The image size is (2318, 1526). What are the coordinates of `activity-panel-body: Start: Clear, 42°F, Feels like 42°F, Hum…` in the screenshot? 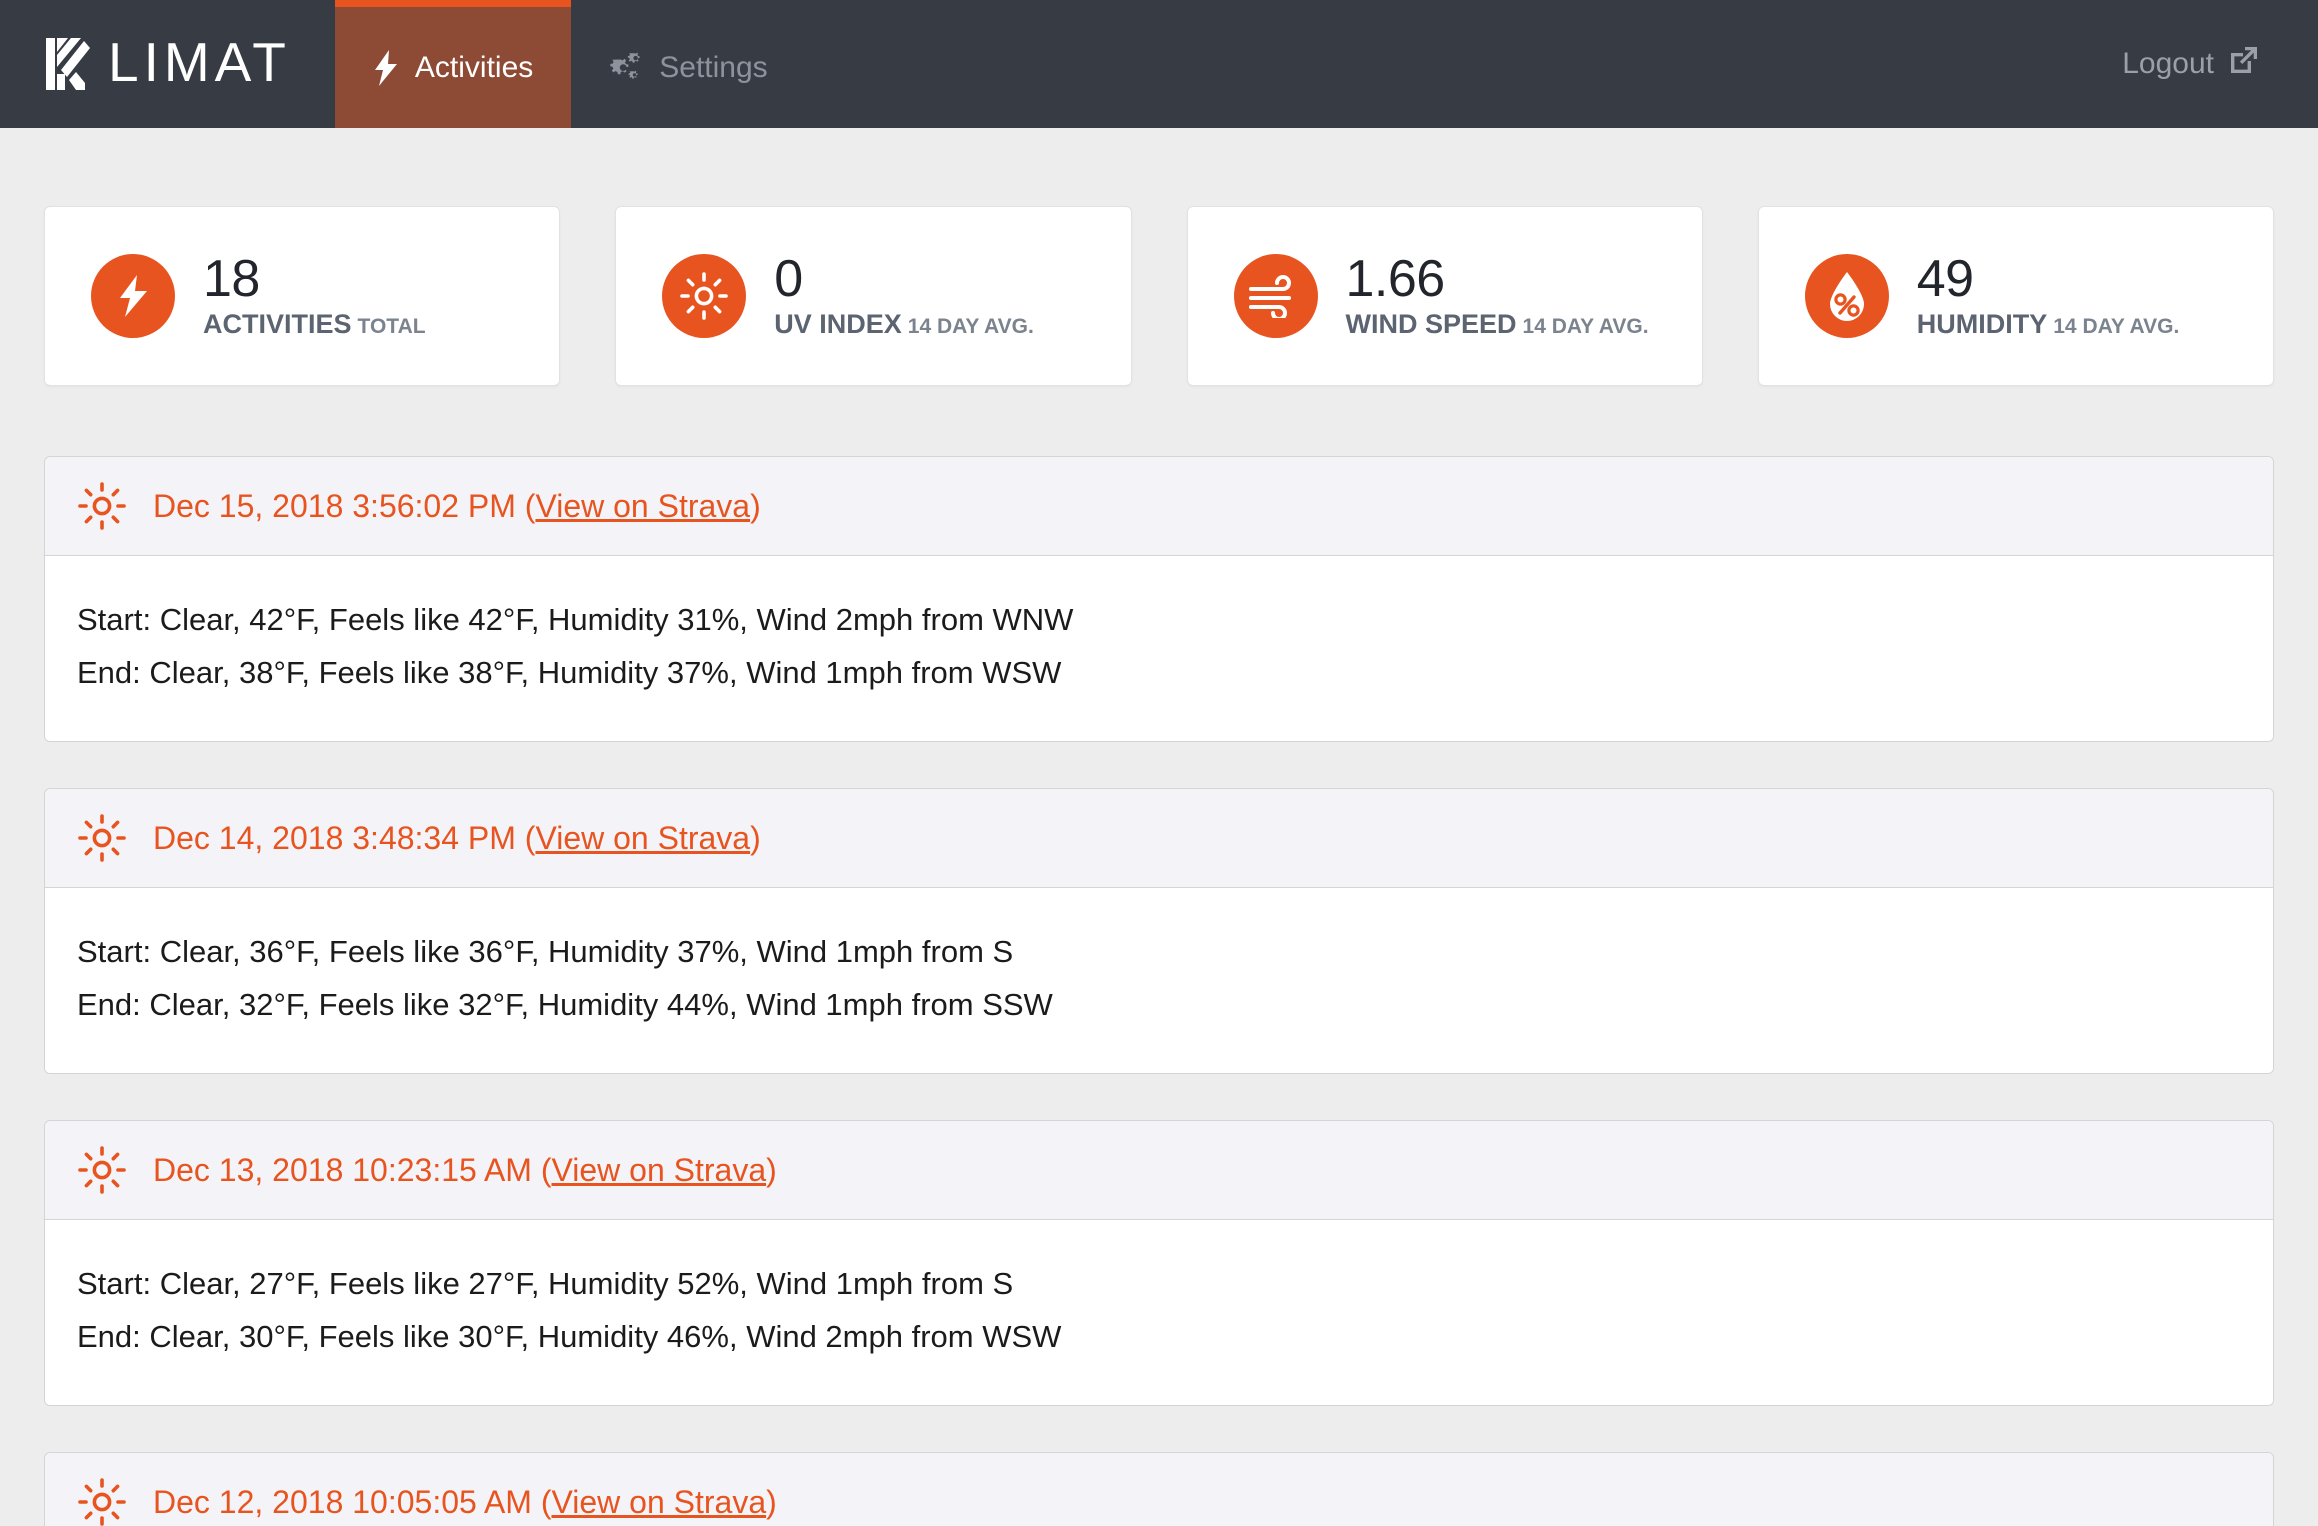 It's located at (1159, 649).